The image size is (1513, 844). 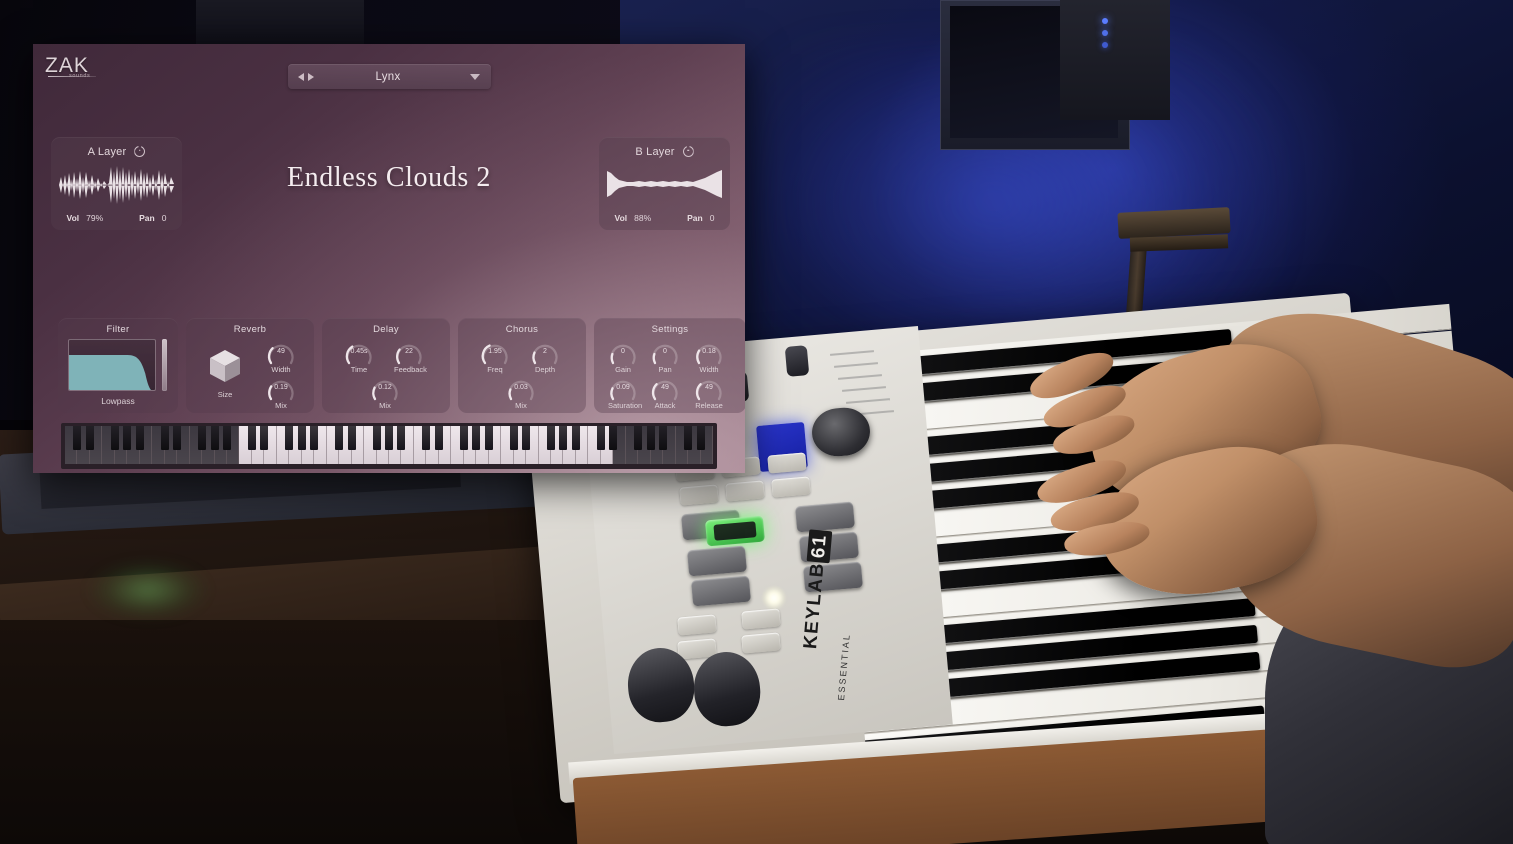 I want to click on filter-resonance-slider, so click(x=164, y=365).